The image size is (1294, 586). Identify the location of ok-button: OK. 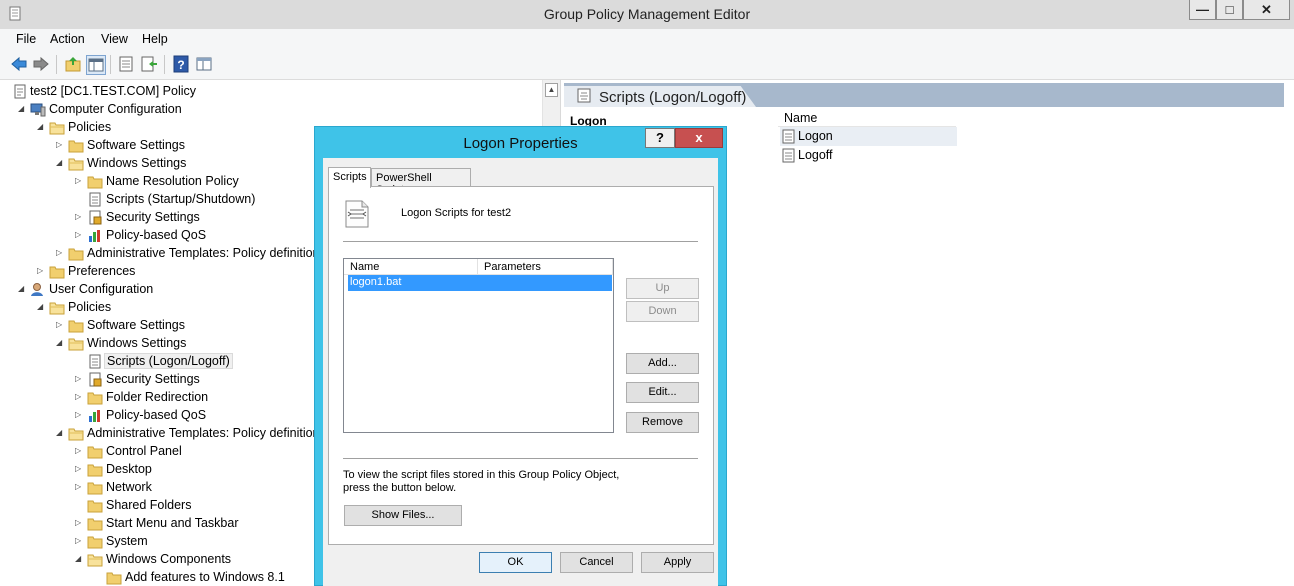
(515, 562).